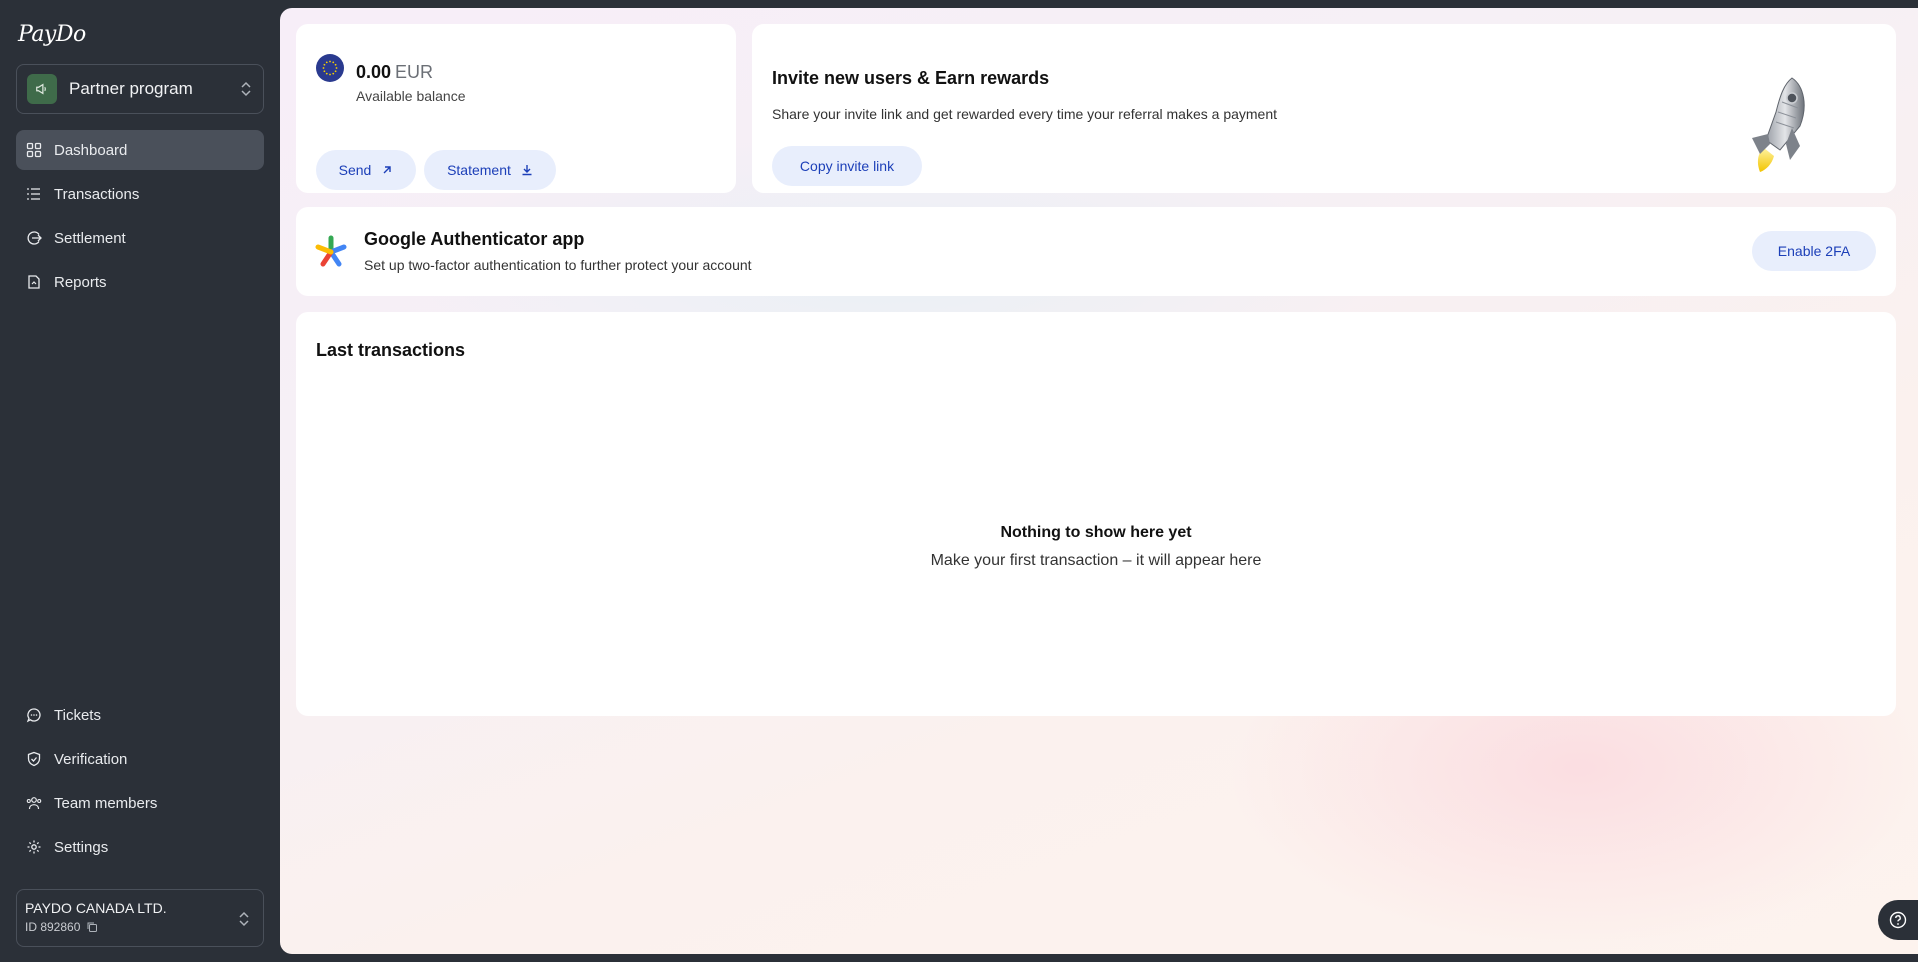 Image resolution: width=1918 pixels, height=962 pixels. What do you see at coordinates (355, 170) in the screenshot?
I see `send-button-label: Send` at bounding box center [355, 170].